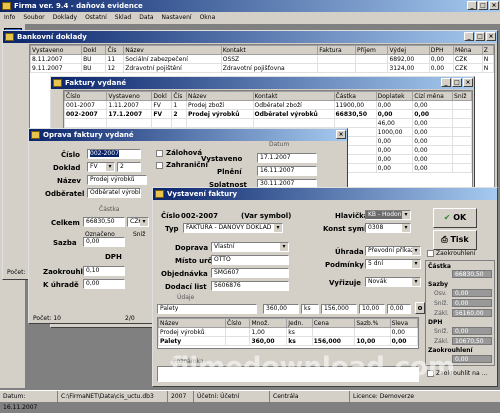  What do you see at coordinates (299, 341) in the screenshot?
I see `cell: ks` at bounding box center [299, 341].